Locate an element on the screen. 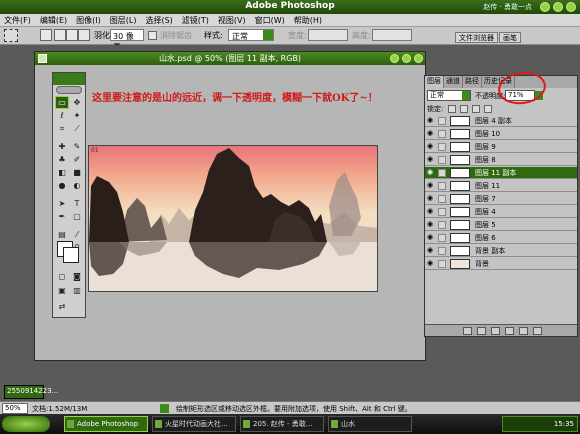  start-button is located at coordinates (26, 424).